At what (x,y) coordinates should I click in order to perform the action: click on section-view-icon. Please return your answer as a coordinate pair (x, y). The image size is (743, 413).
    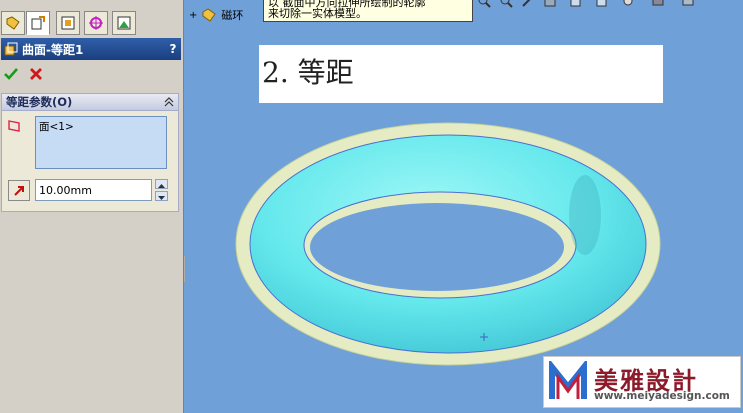
    Looking at the image, I should click on (550, 4).